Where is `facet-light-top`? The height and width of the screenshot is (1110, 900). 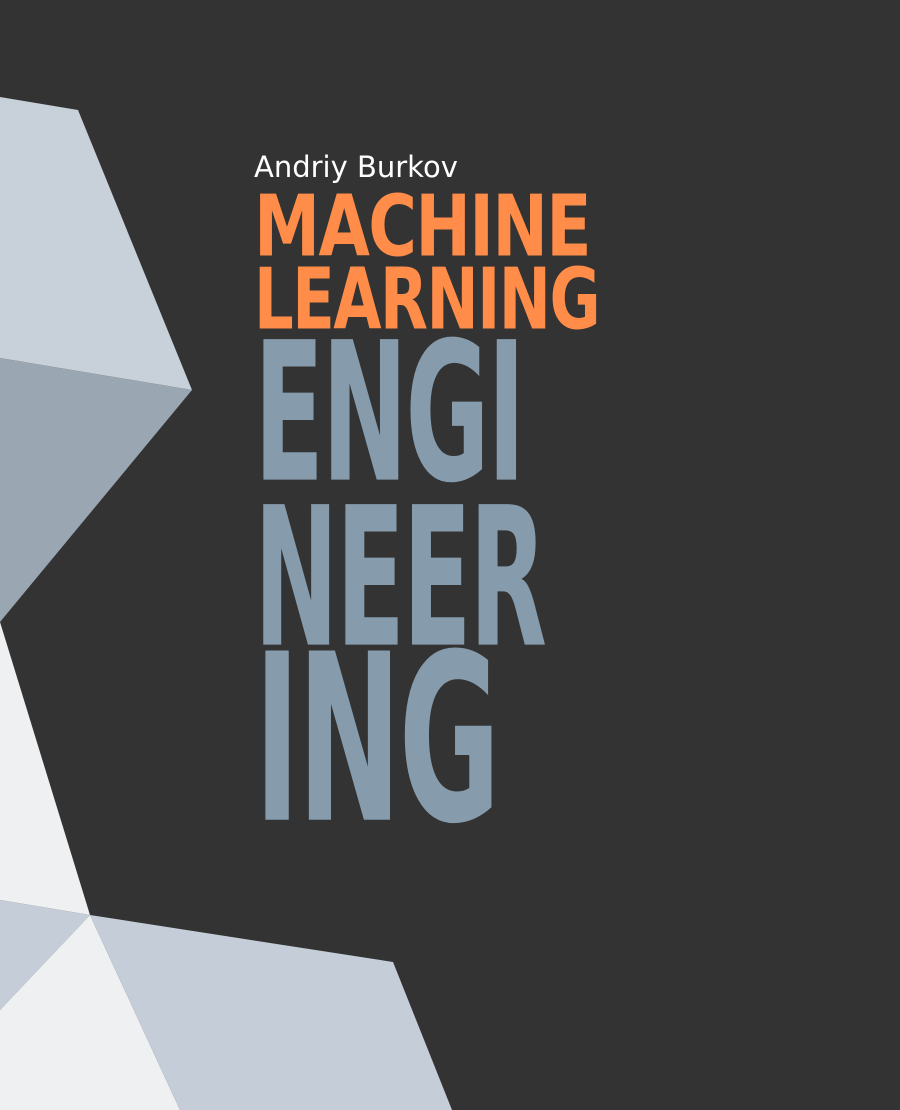
facet-light-top is located at coordinates (96, 243).